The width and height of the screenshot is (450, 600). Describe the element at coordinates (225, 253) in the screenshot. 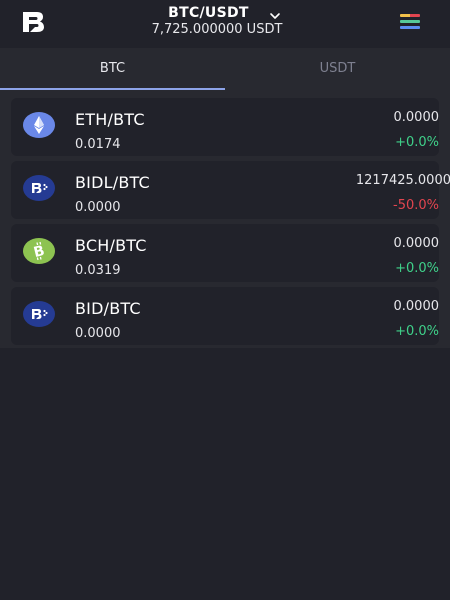

I see `pair-row-bch-btc: B BCH/BTC 0.0319 0.0000 +0.0%` at that location.